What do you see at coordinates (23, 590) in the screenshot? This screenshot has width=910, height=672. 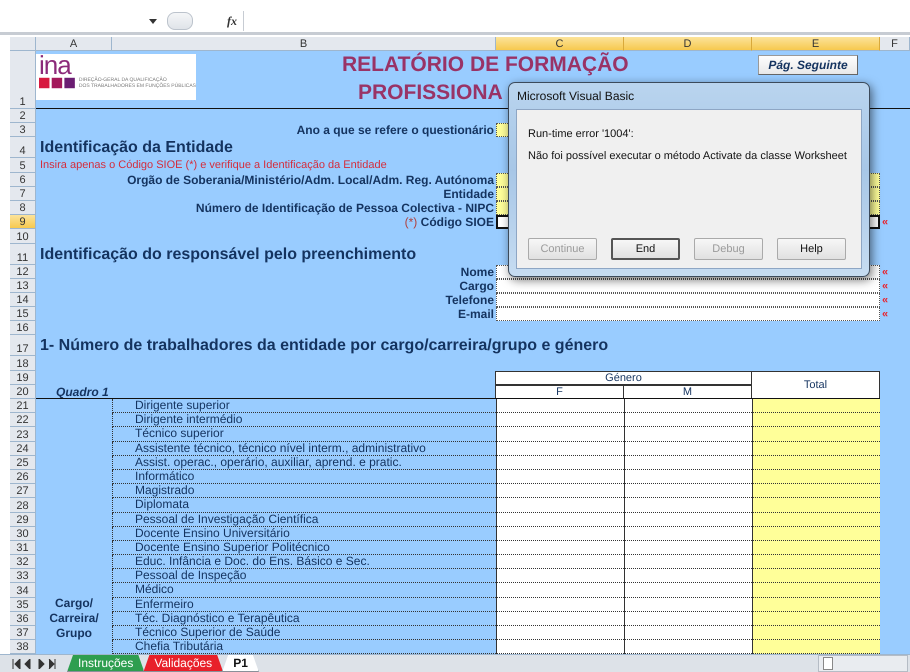 I see `row-number: 34` at bounding box center [23, 590].